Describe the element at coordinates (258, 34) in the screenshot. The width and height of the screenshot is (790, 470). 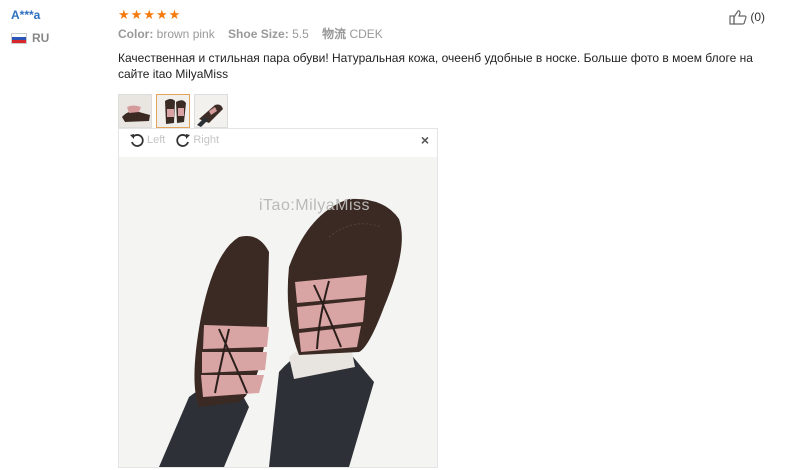
I see `attr-size-key: Shoe Size:` at that location.